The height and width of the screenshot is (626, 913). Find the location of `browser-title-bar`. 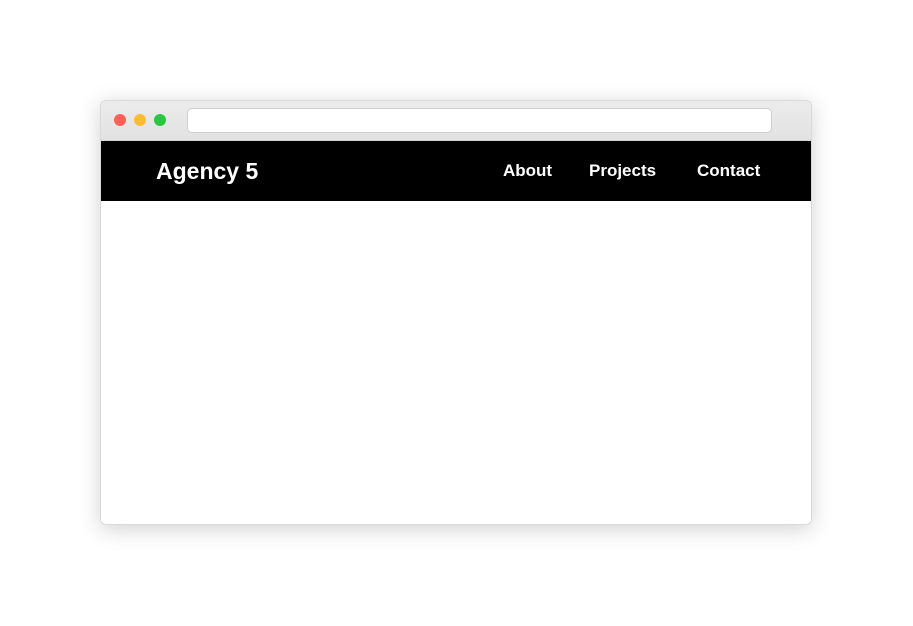

browser-title-bar is located at coordinates (456, 121).